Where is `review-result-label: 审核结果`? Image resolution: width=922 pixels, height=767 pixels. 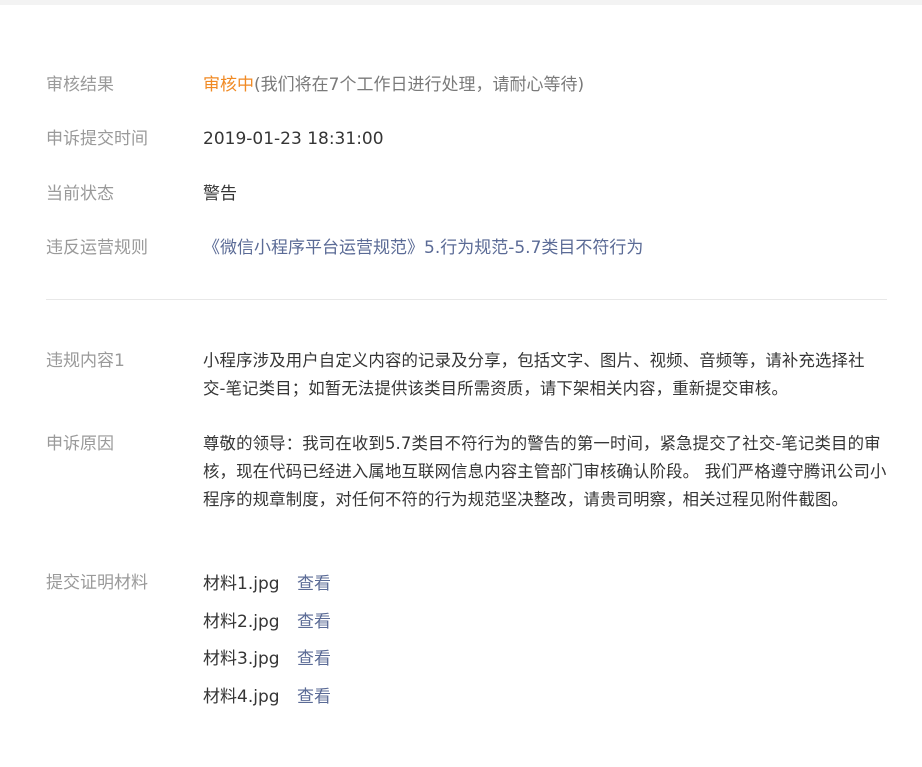
review-result-label: 审核结果 is located at coordinates (80, 85).